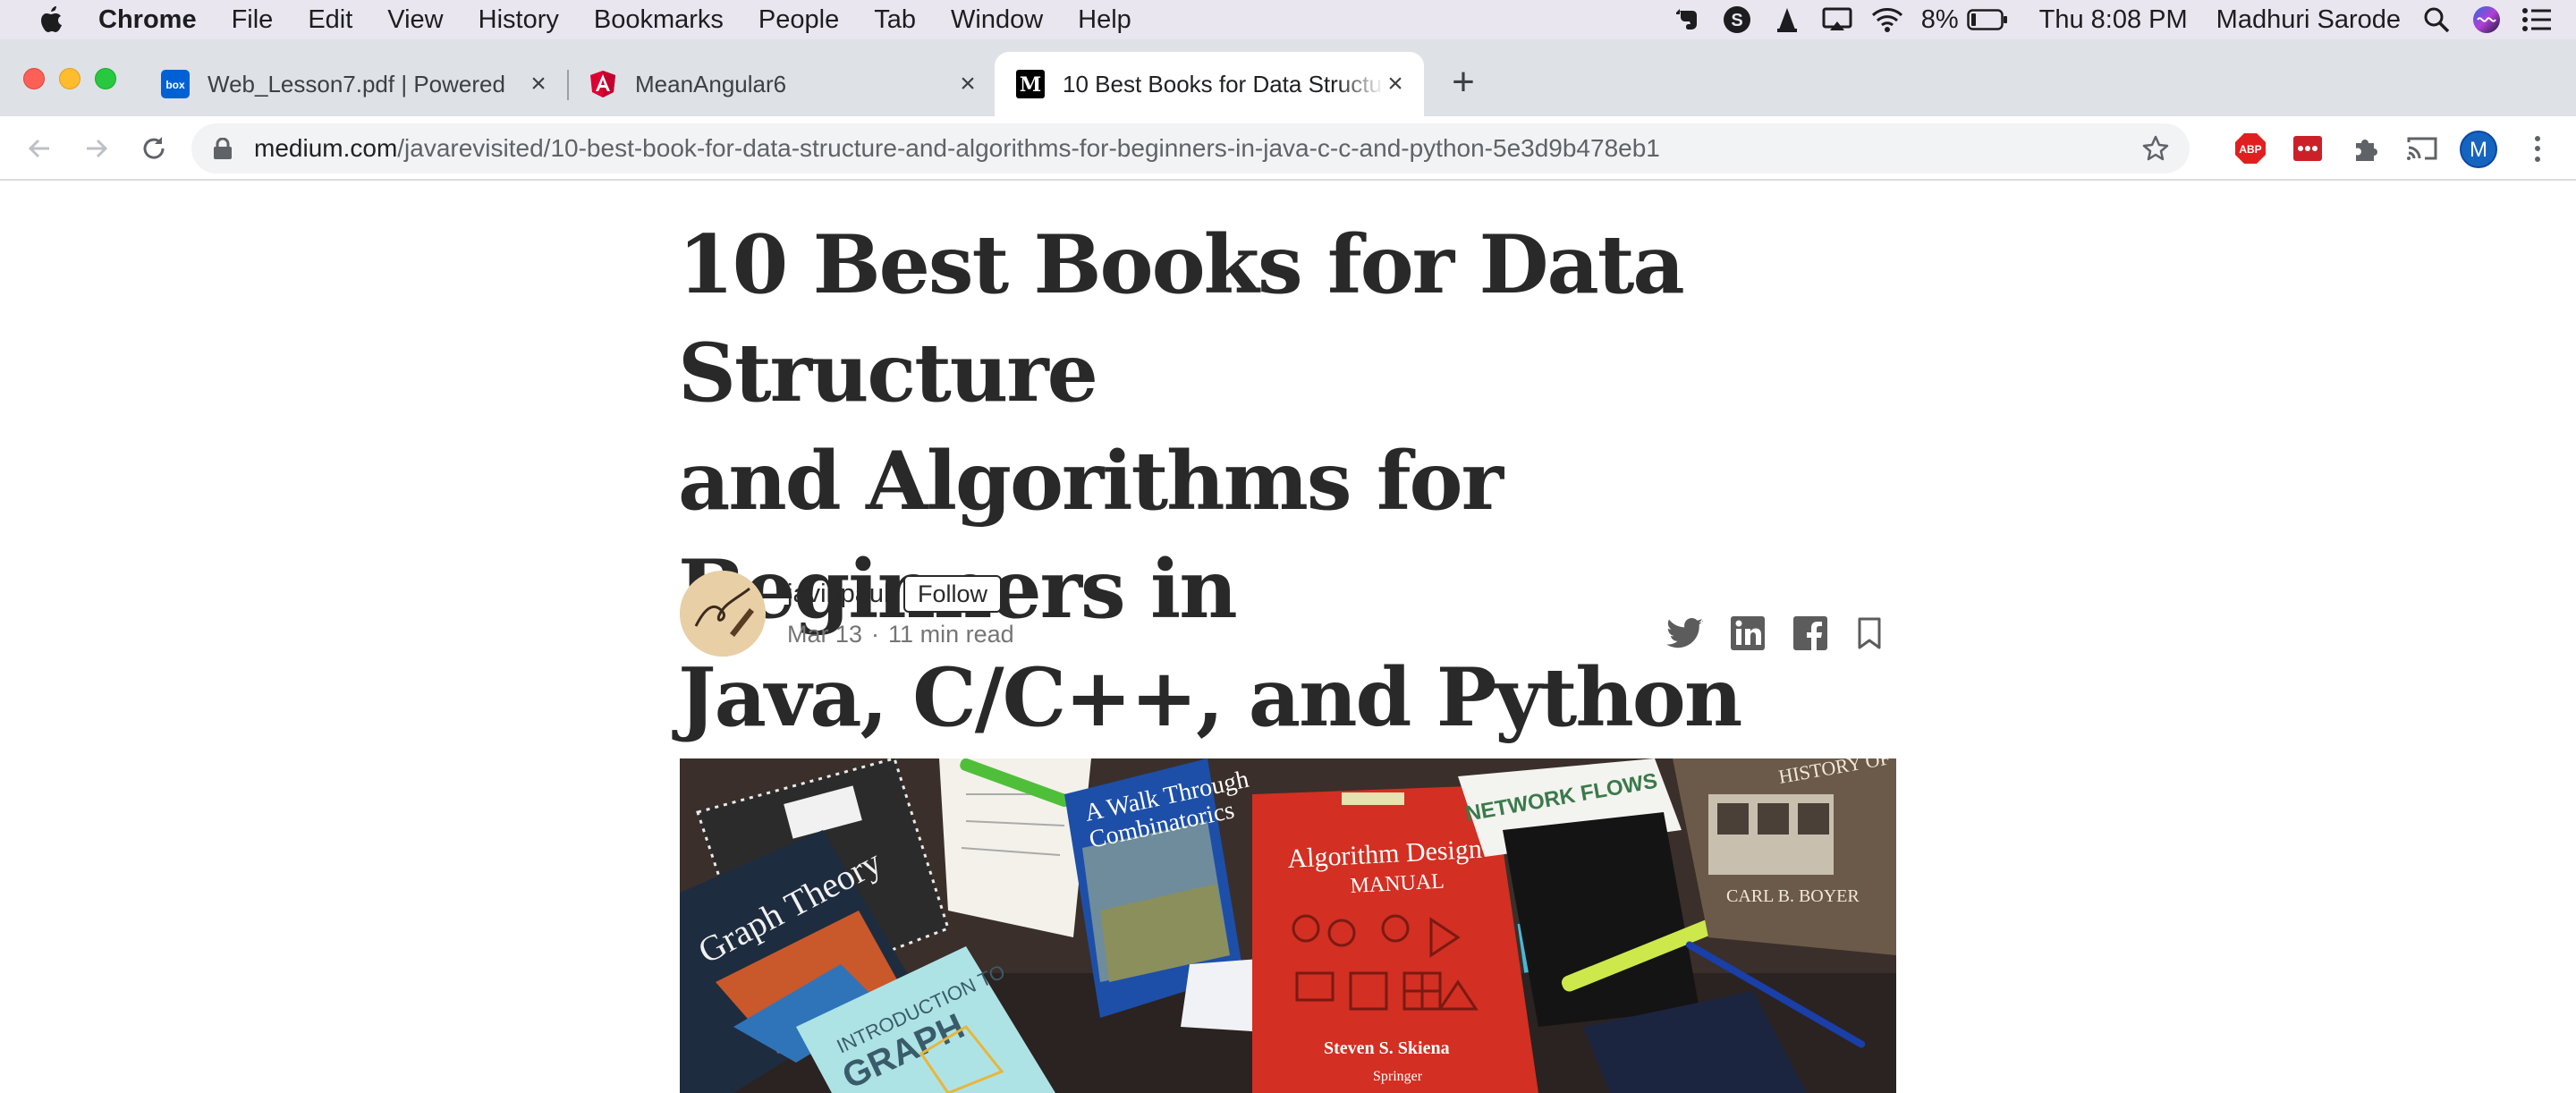 This screenshot has width=2576, height=1093. What do you see at coordinates (34, 78) in the screenshot?
I see `window-close-button` at bounding box center [34, 78].